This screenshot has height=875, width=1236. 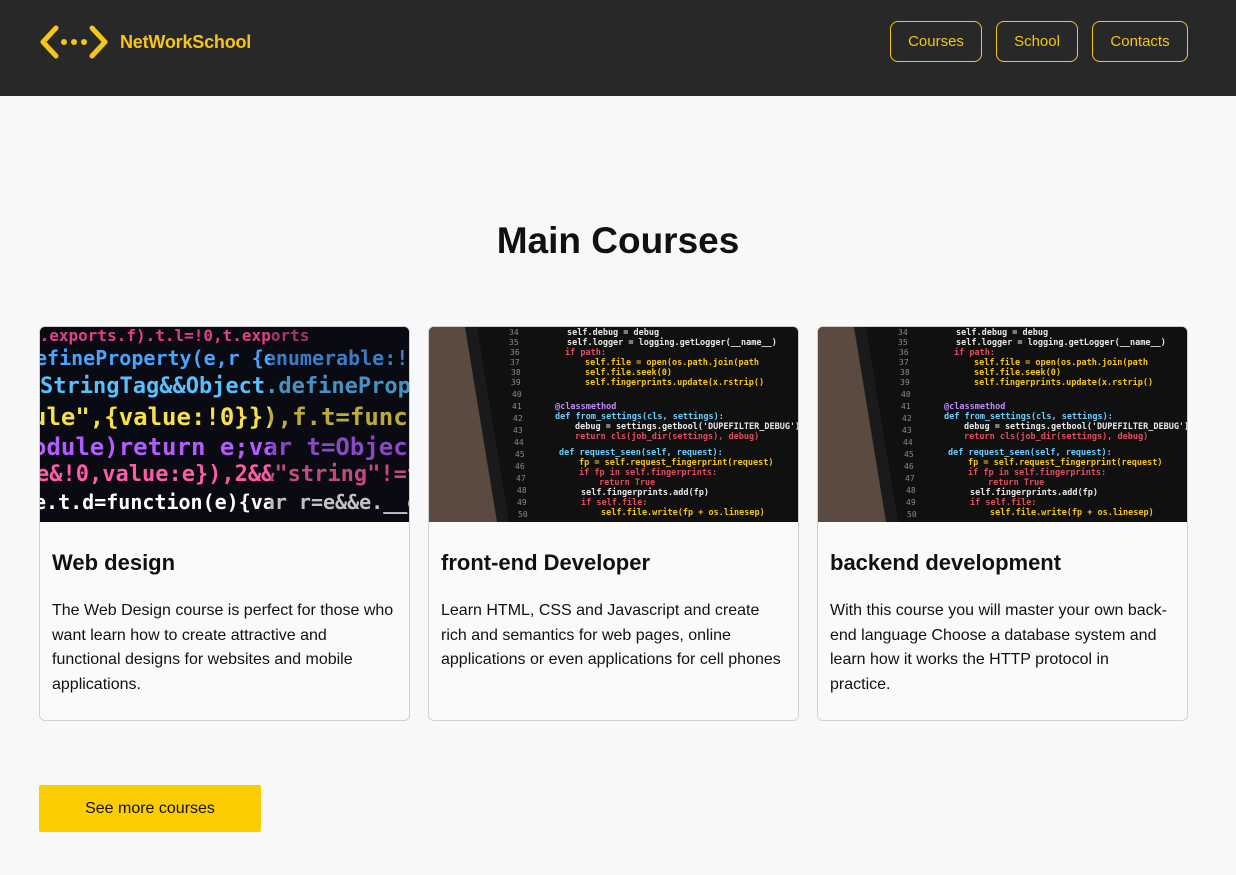 What do you see at coordinates (618, 240) in the screenshot?
I see `page-title: Main Courses` at bounding box center [618, 240].